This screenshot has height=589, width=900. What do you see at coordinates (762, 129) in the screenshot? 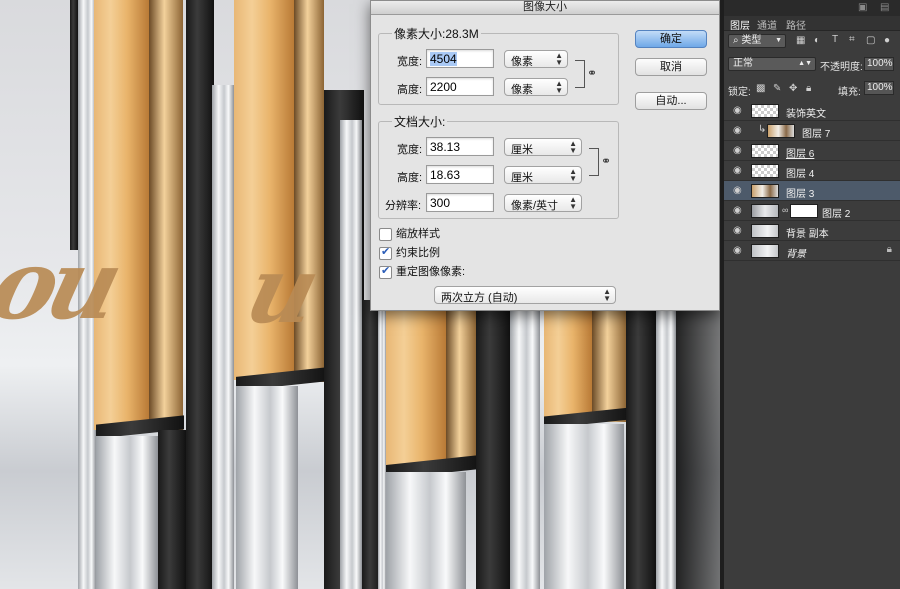
I see `clipping-mask-icon: ↳` at bounding box center [762, 129].